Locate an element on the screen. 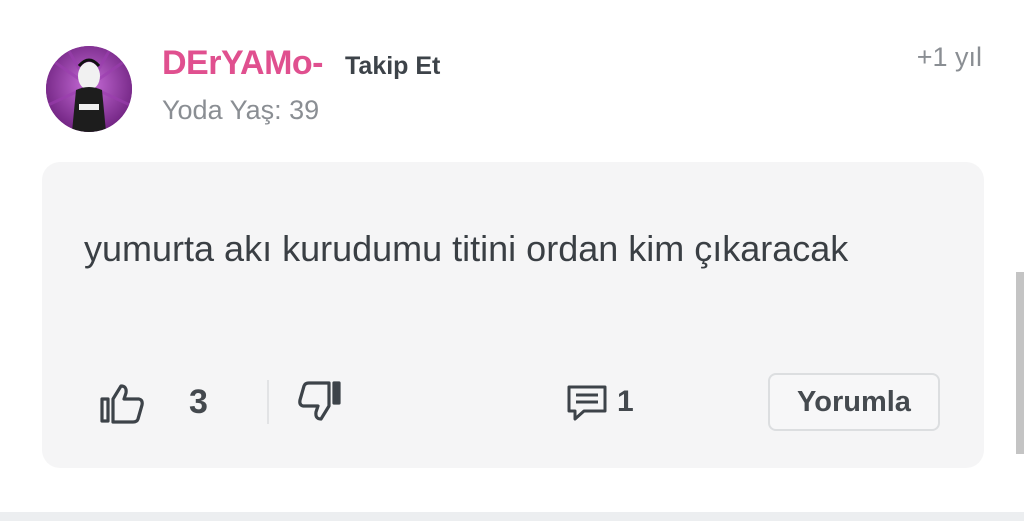  divider is located at coordinates (268, 402).